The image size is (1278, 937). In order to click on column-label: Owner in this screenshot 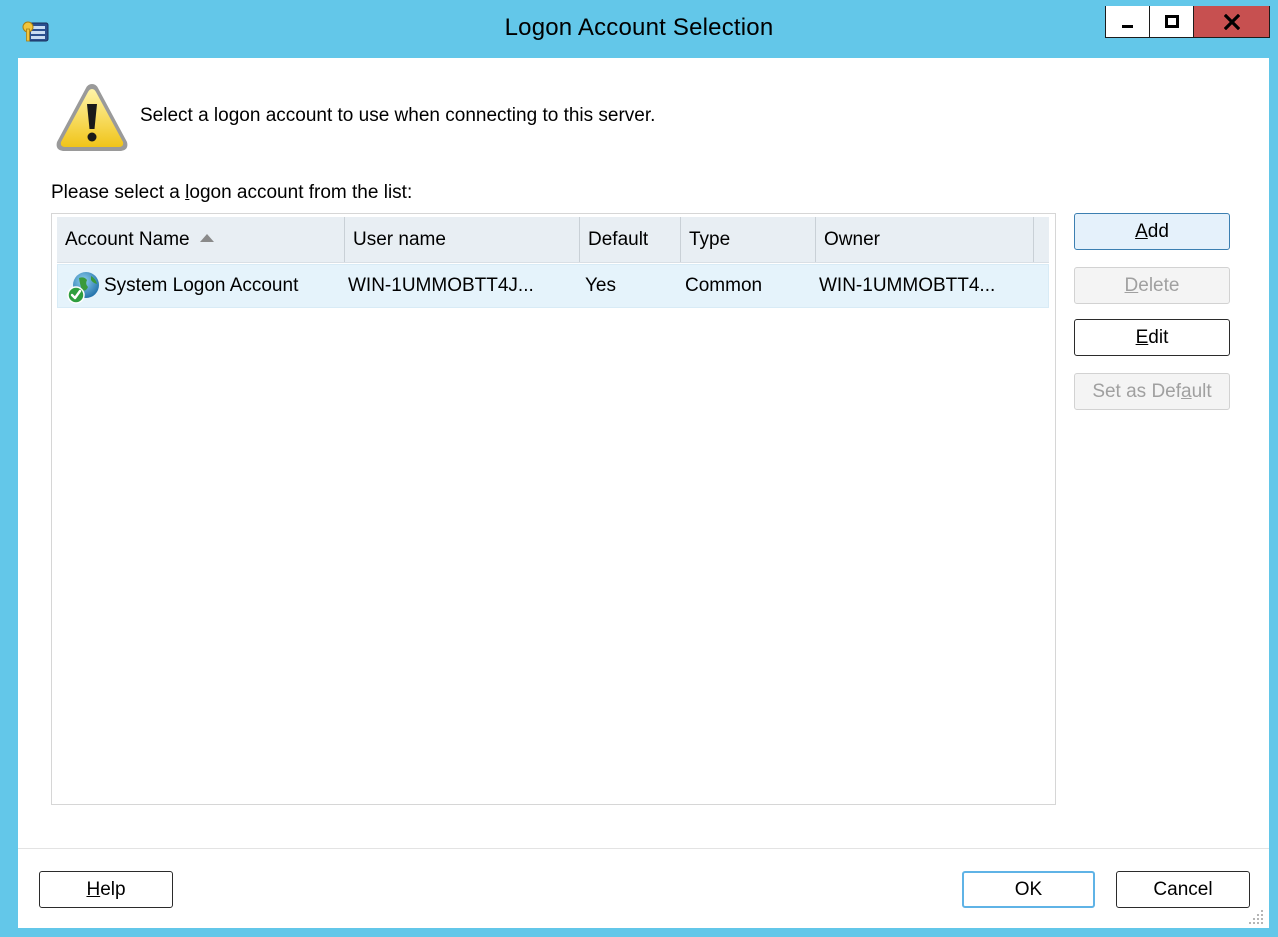, I will do `click(852, 239)`.